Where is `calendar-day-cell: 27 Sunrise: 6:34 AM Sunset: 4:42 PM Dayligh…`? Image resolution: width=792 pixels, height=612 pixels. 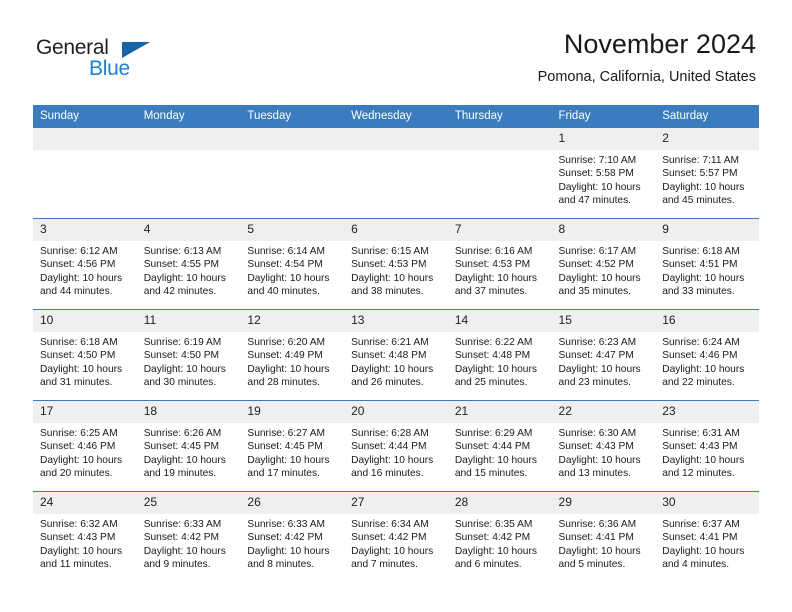
calendar-day-cell: 27 Sunrise: 6:34 AM Sunset: 4:42 PM Dayligh… is located at coordinates (396, 536).